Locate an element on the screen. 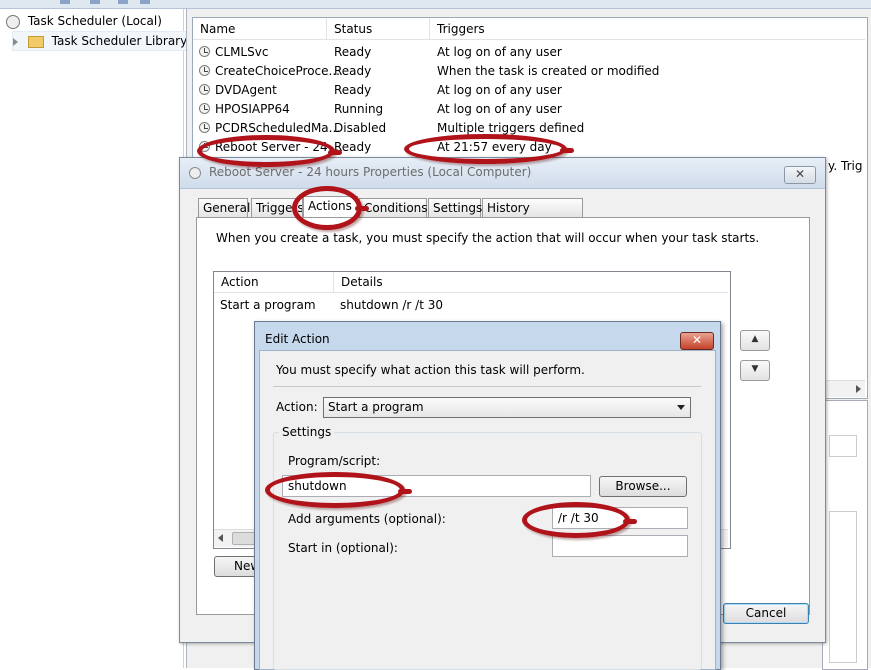 Image resolution: width=871 pixels, height=670 pixels. edit-action-title: Edit Action is located at coordinates (297, 339).